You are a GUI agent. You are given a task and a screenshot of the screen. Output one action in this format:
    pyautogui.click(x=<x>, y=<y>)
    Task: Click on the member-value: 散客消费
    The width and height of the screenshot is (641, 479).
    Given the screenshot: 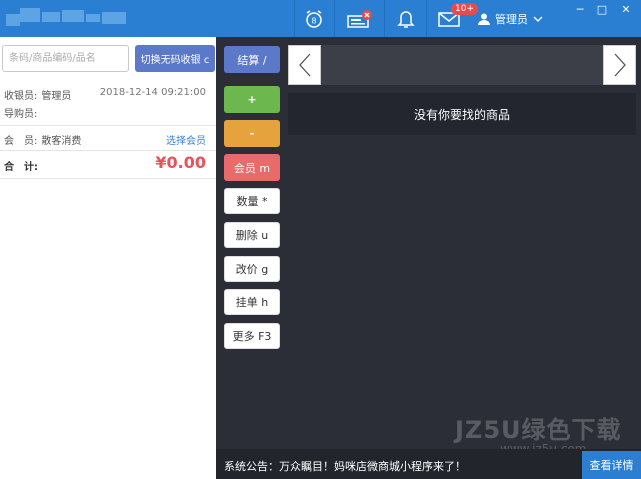 What is the action you would take?
    pyautogui.click(x=61, y=141)
    